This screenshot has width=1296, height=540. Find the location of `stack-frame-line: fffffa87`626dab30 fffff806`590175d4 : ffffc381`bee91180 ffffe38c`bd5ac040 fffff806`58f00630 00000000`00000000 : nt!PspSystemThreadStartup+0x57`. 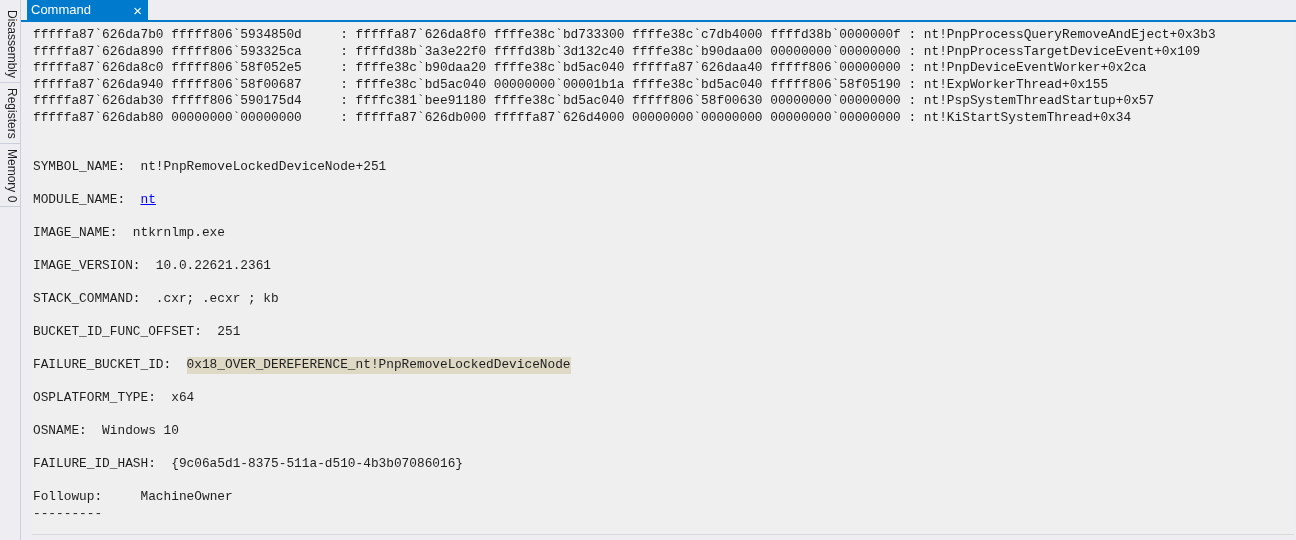

stack-frame-line: fffffa87`626dab30 fffff806`590175d4 : ffffc381`bee91180 ffffe38c`bd5ac040 fffff806`58f00630 00000000`00000000 : nt!PspSystemThreadStartup+0x57 is located at coordinates (594, 101).